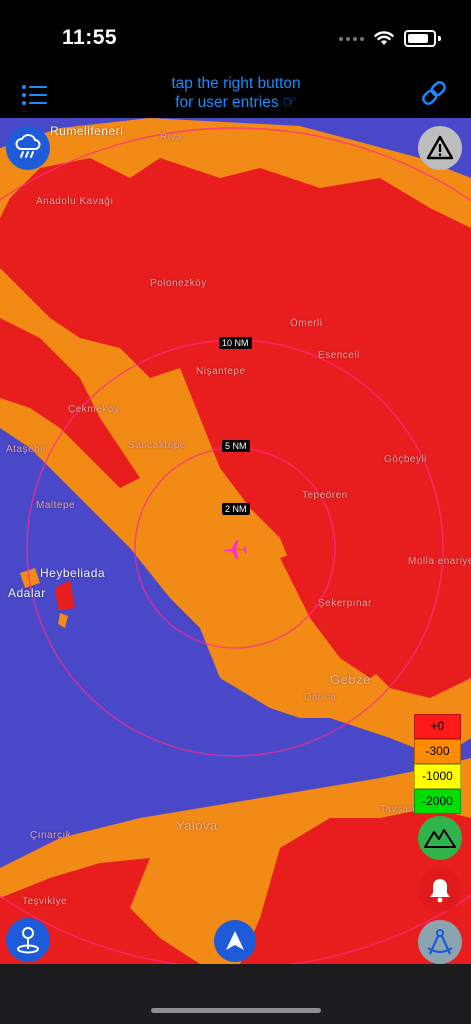 The height and width of the screenshot is (1024, 471). Describe the element at coordinates (437, 776) in the screenshot. I see `legend-item: -1000` at that location.